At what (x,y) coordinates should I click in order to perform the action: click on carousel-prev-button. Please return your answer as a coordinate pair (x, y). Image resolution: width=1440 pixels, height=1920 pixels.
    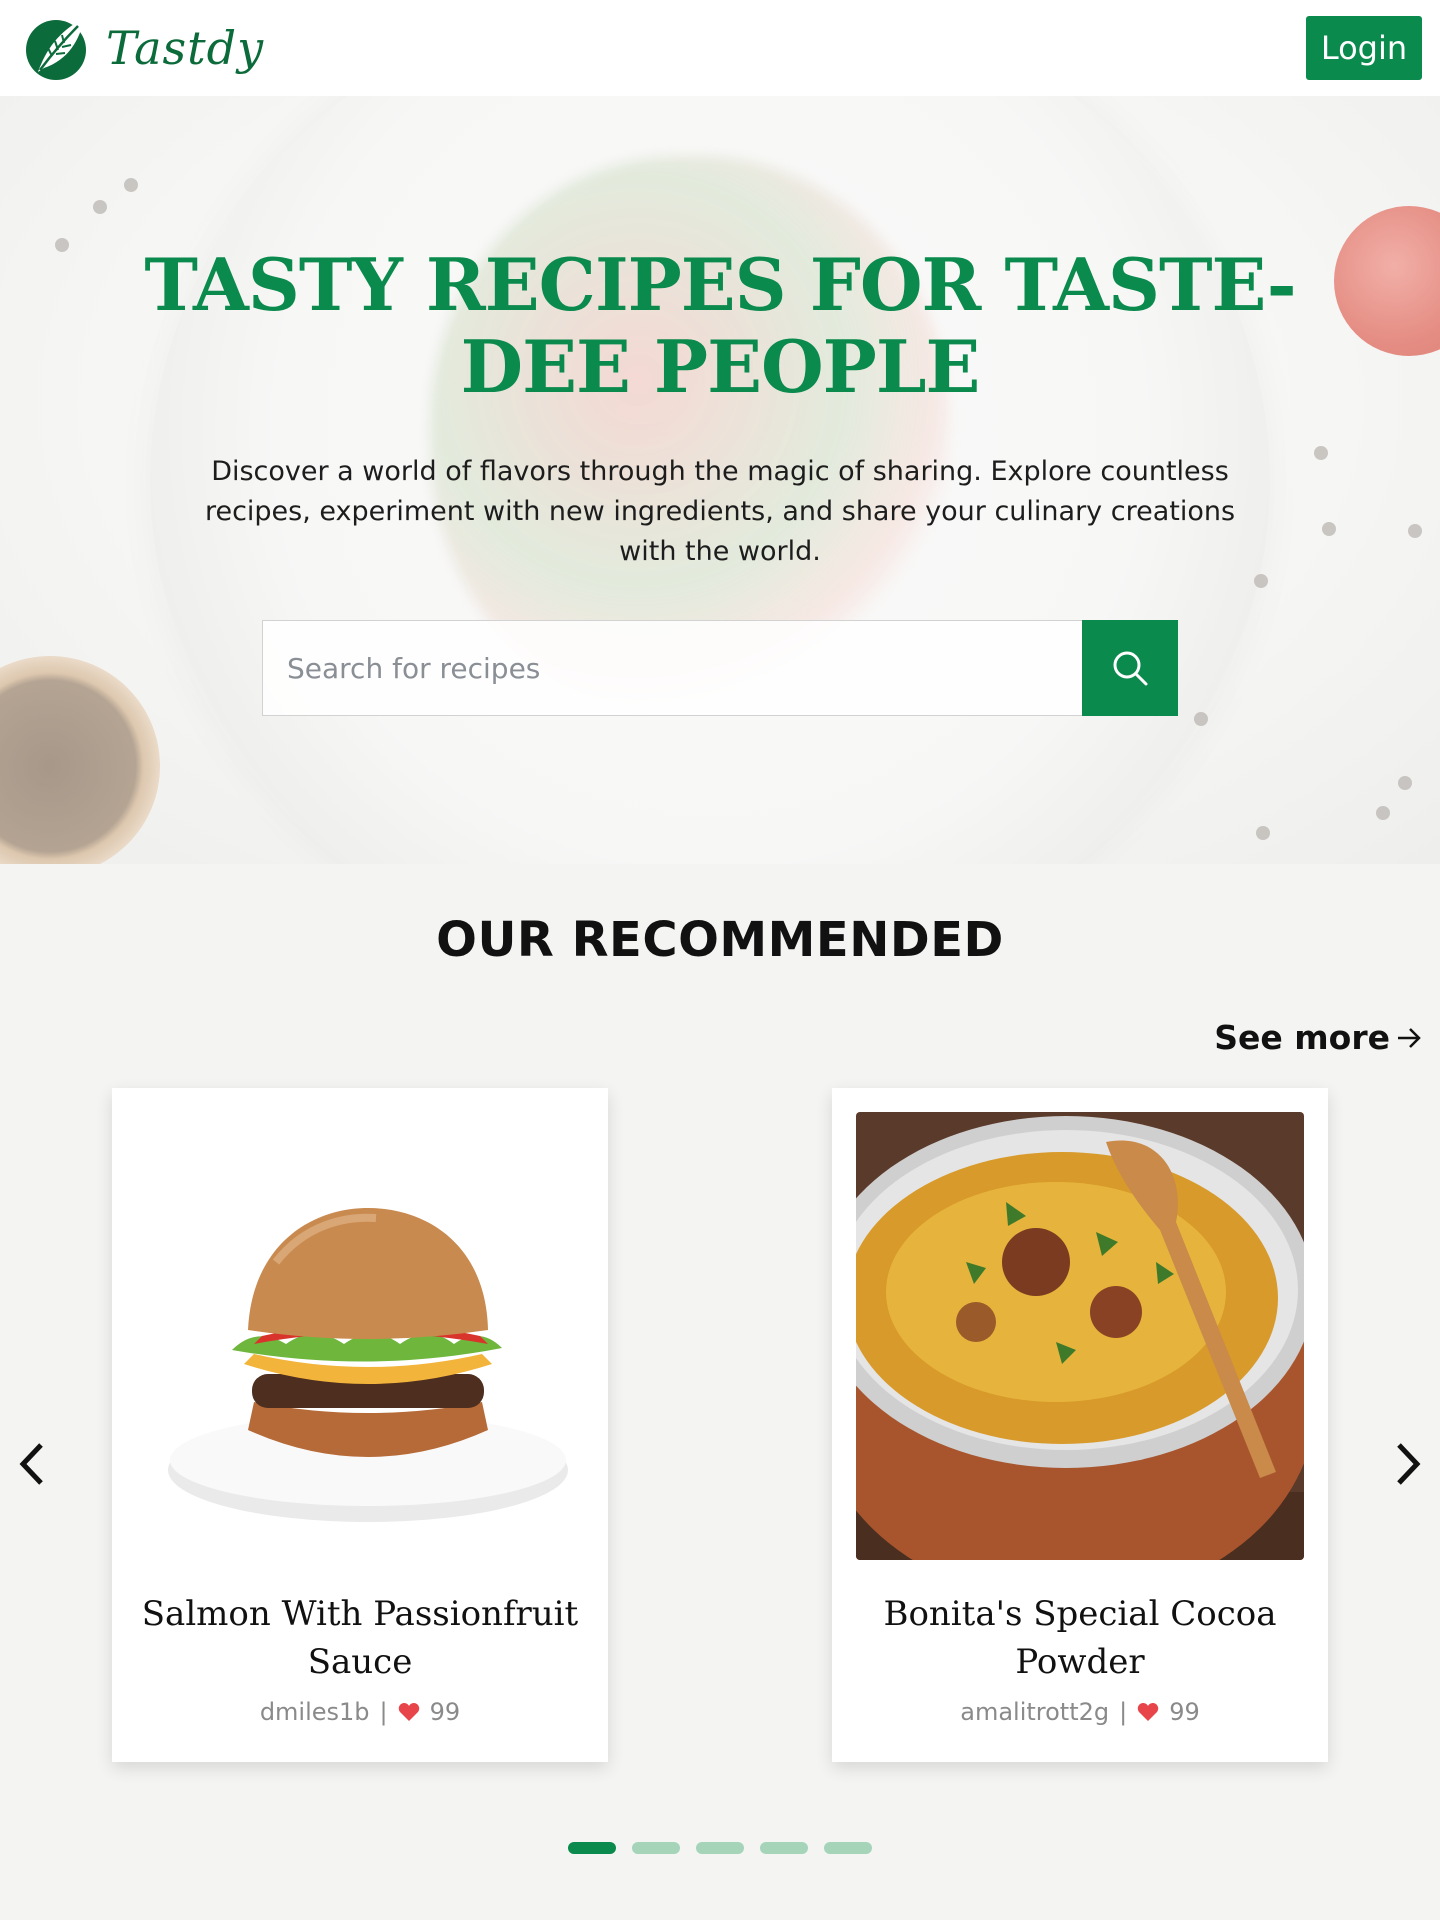
    Looking at the image, I should click on (32, 1464).